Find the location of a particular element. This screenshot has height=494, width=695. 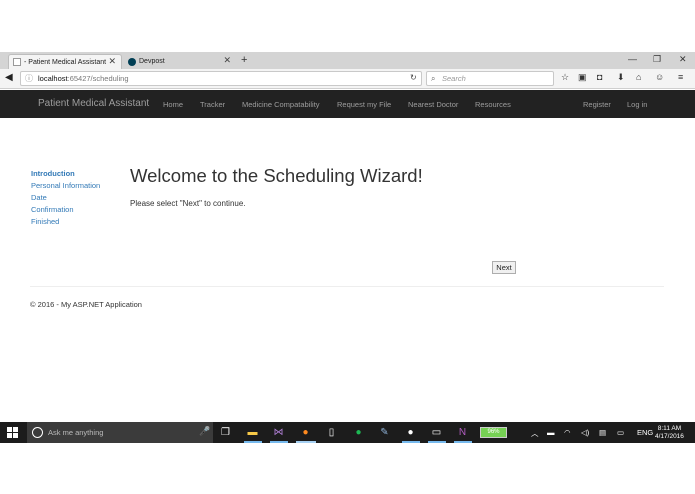

onenote-icon: N is located at coordinates (462, 432).